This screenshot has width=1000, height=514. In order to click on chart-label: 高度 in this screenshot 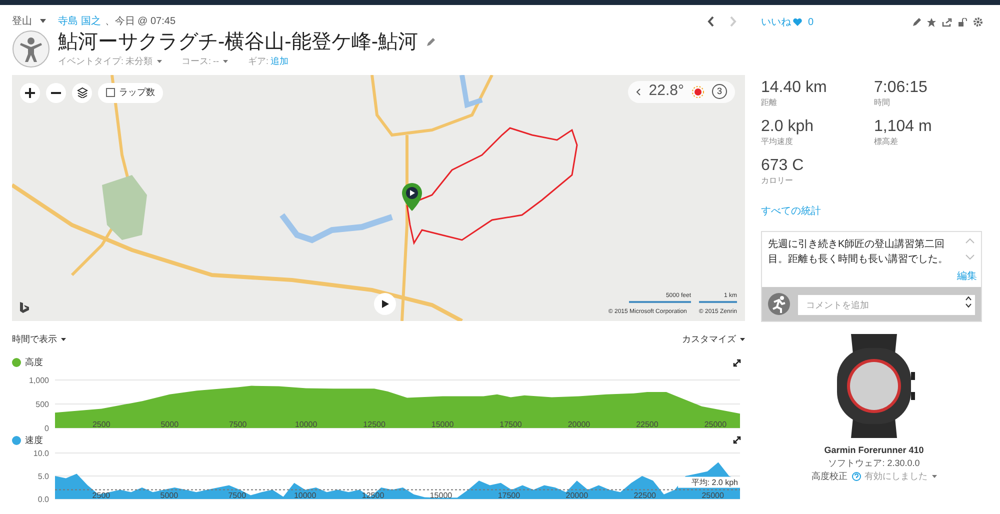, I will do `click(34, 362)`.